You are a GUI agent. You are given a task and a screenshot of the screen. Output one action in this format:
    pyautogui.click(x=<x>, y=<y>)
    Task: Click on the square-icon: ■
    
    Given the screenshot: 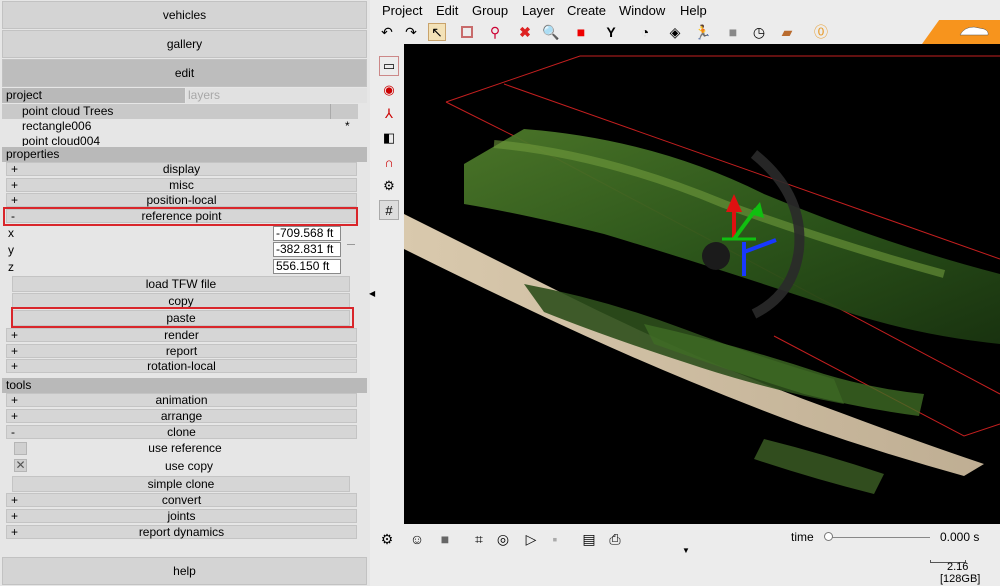 What is the action you would take?
    pyautogui.click(x=733, y=32)
    